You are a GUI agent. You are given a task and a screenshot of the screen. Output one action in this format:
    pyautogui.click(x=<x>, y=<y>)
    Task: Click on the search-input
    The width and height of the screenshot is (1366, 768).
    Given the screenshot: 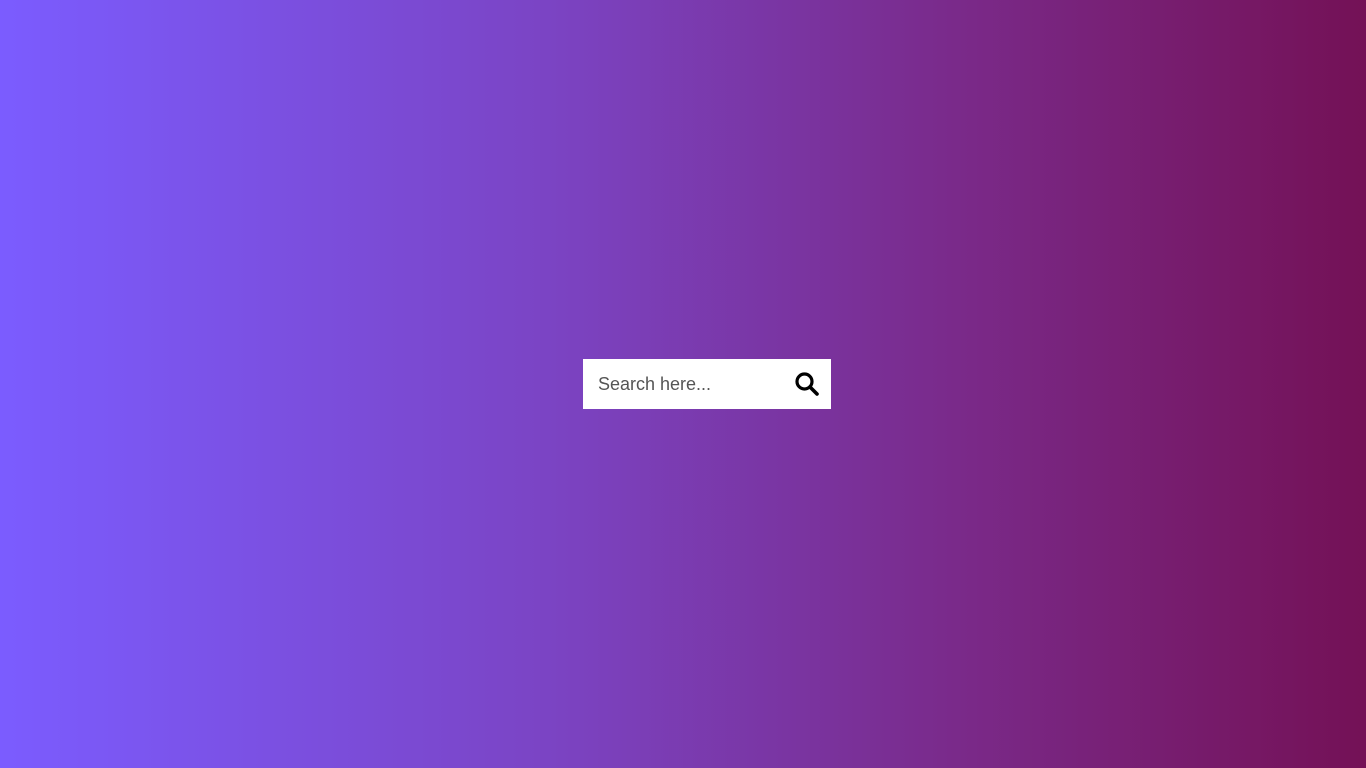 What is the action you would take?
    pyautogui.click(x=683, y=384)
    